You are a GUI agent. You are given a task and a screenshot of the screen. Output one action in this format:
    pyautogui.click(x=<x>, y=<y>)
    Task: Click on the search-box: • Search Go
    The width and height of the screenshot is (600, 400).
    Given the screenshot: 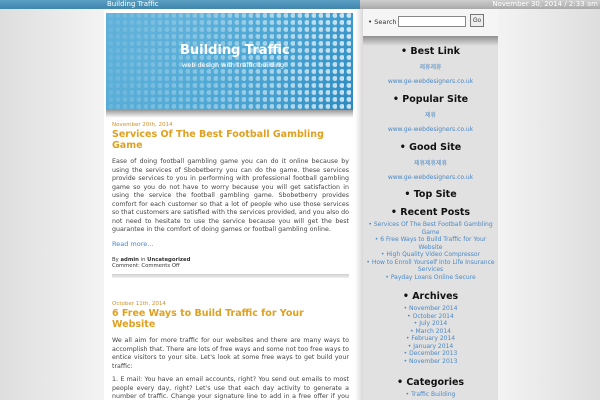 What is the action you would take?
    pyautogui.click(x=430, y=24)
    